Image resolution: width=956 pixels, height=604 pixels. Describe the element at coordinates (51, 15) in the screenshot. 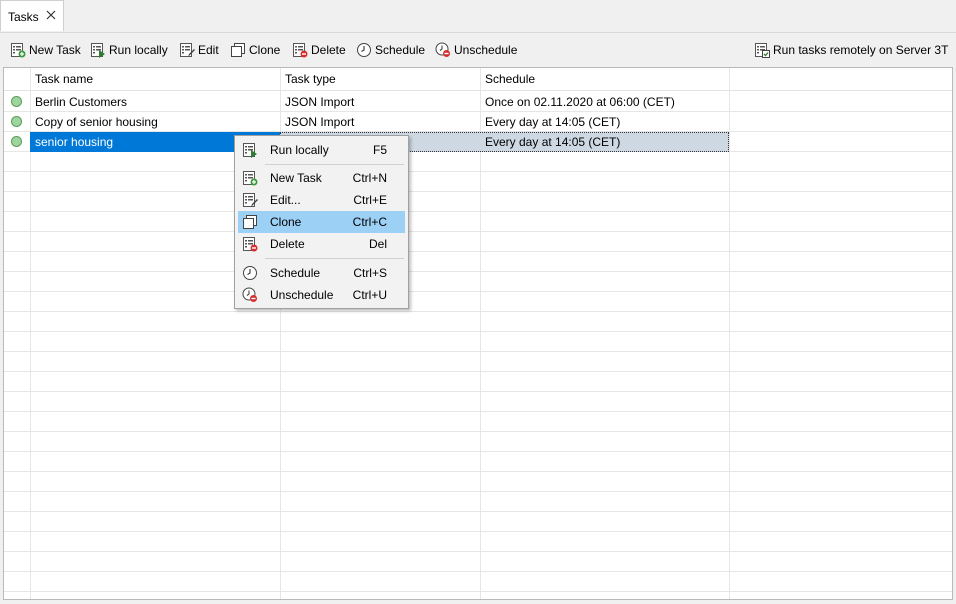

I see `close-icon` at that location.